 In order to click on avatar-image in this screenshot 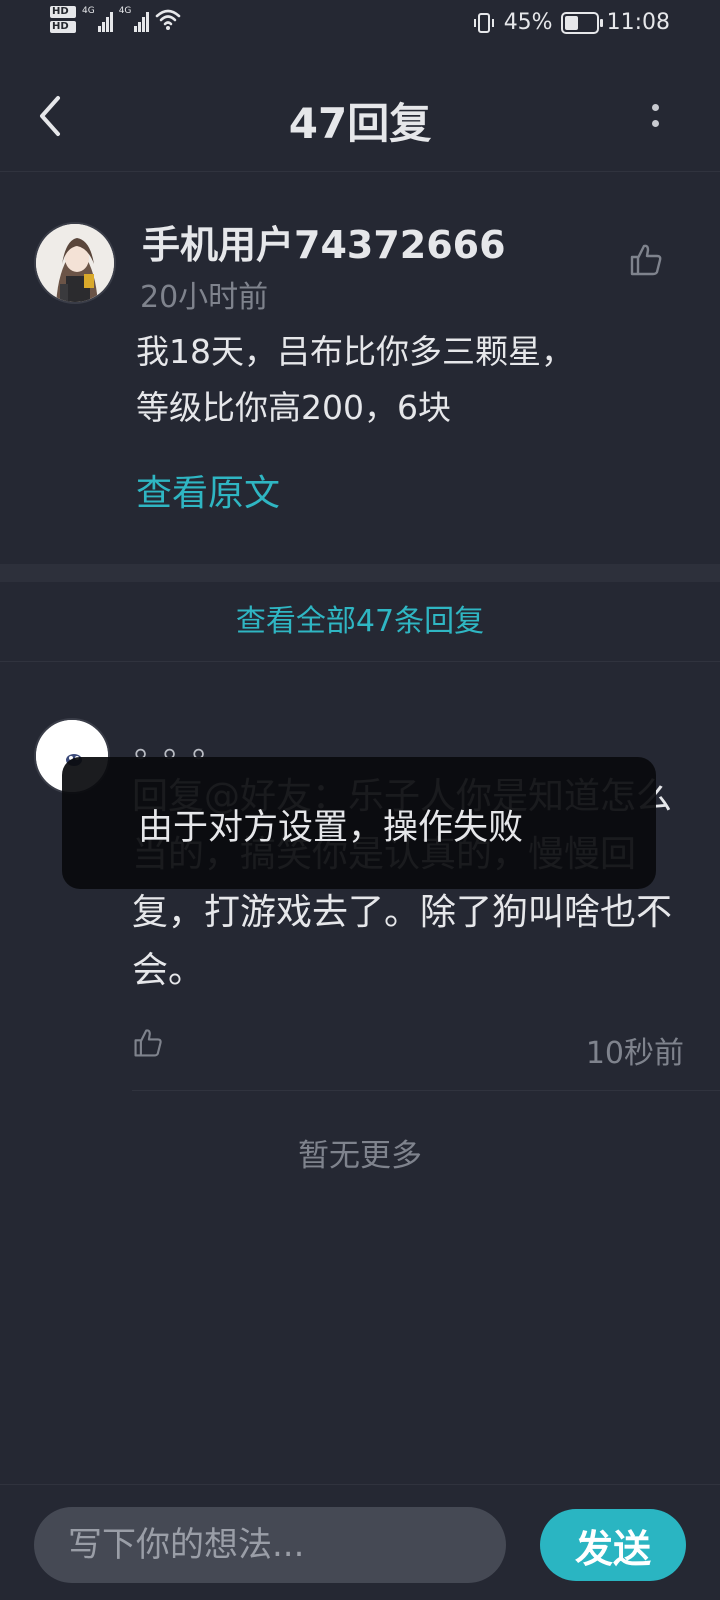, I will do `click(75, 263)`.